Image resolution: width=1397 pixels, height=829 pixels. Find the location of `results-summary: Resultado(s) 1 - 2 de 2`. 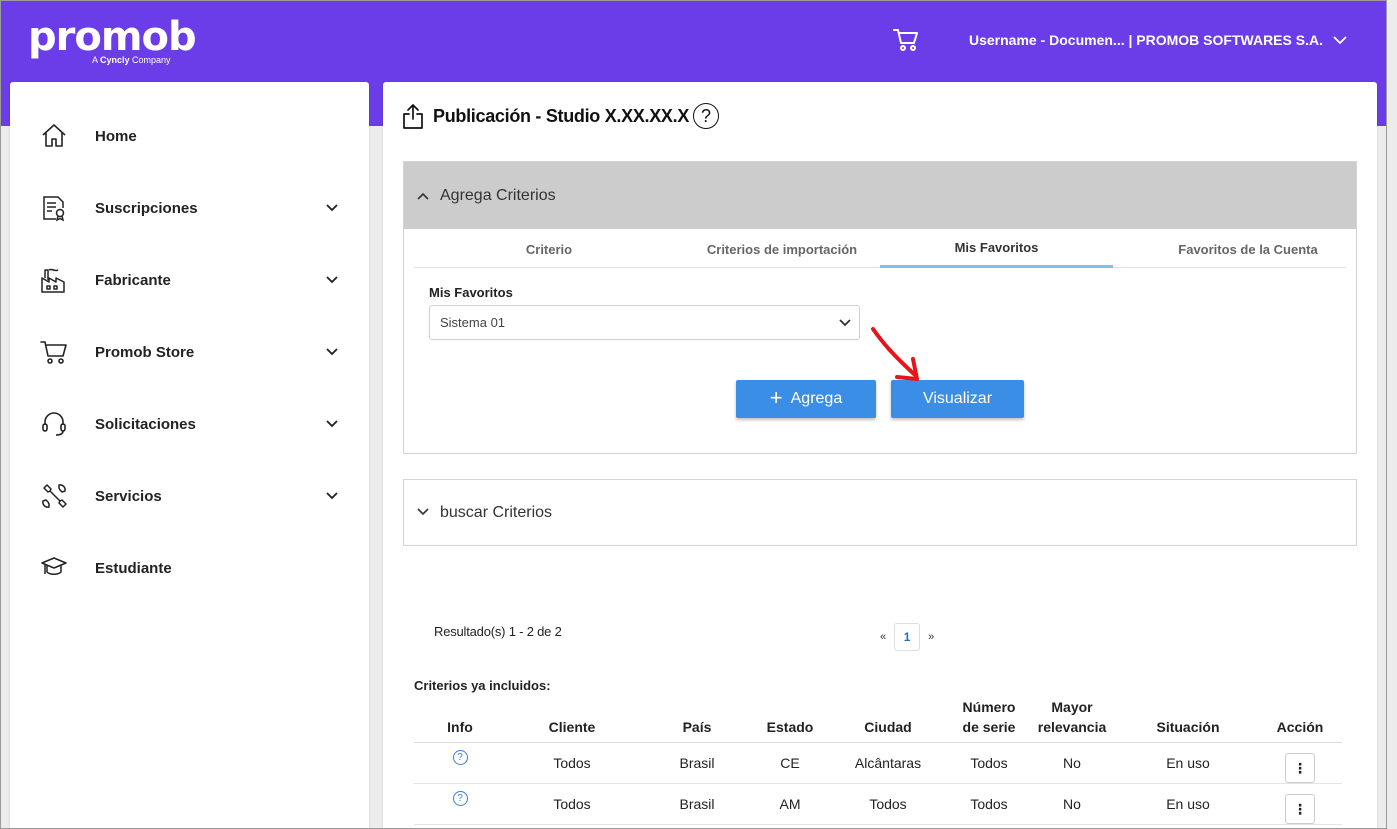

results-summary: Resultado(s) 1 - 2 de 2 is located at coordinates (498, 631).